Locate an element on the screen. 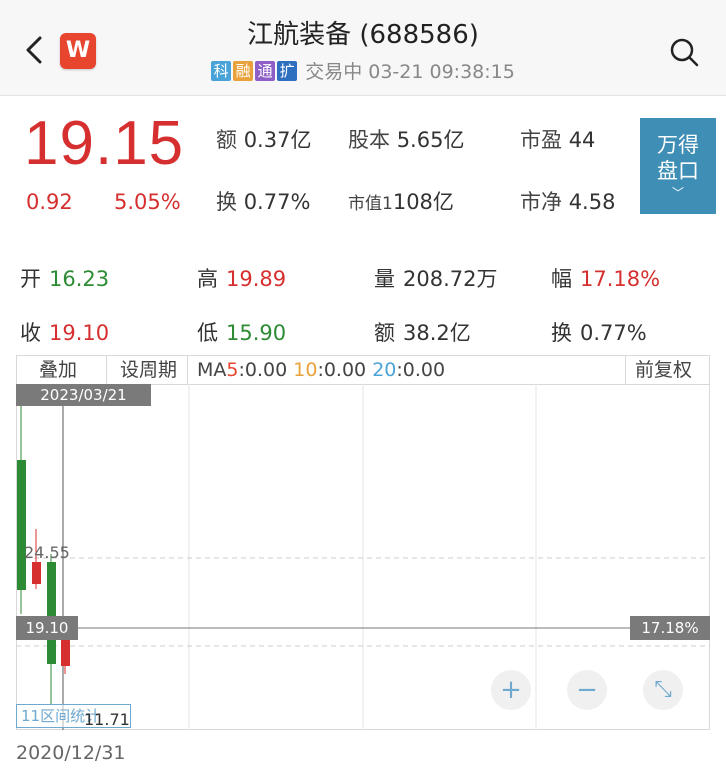  start-date-label: 2020/12/31 is located at coordinates (71, 753).